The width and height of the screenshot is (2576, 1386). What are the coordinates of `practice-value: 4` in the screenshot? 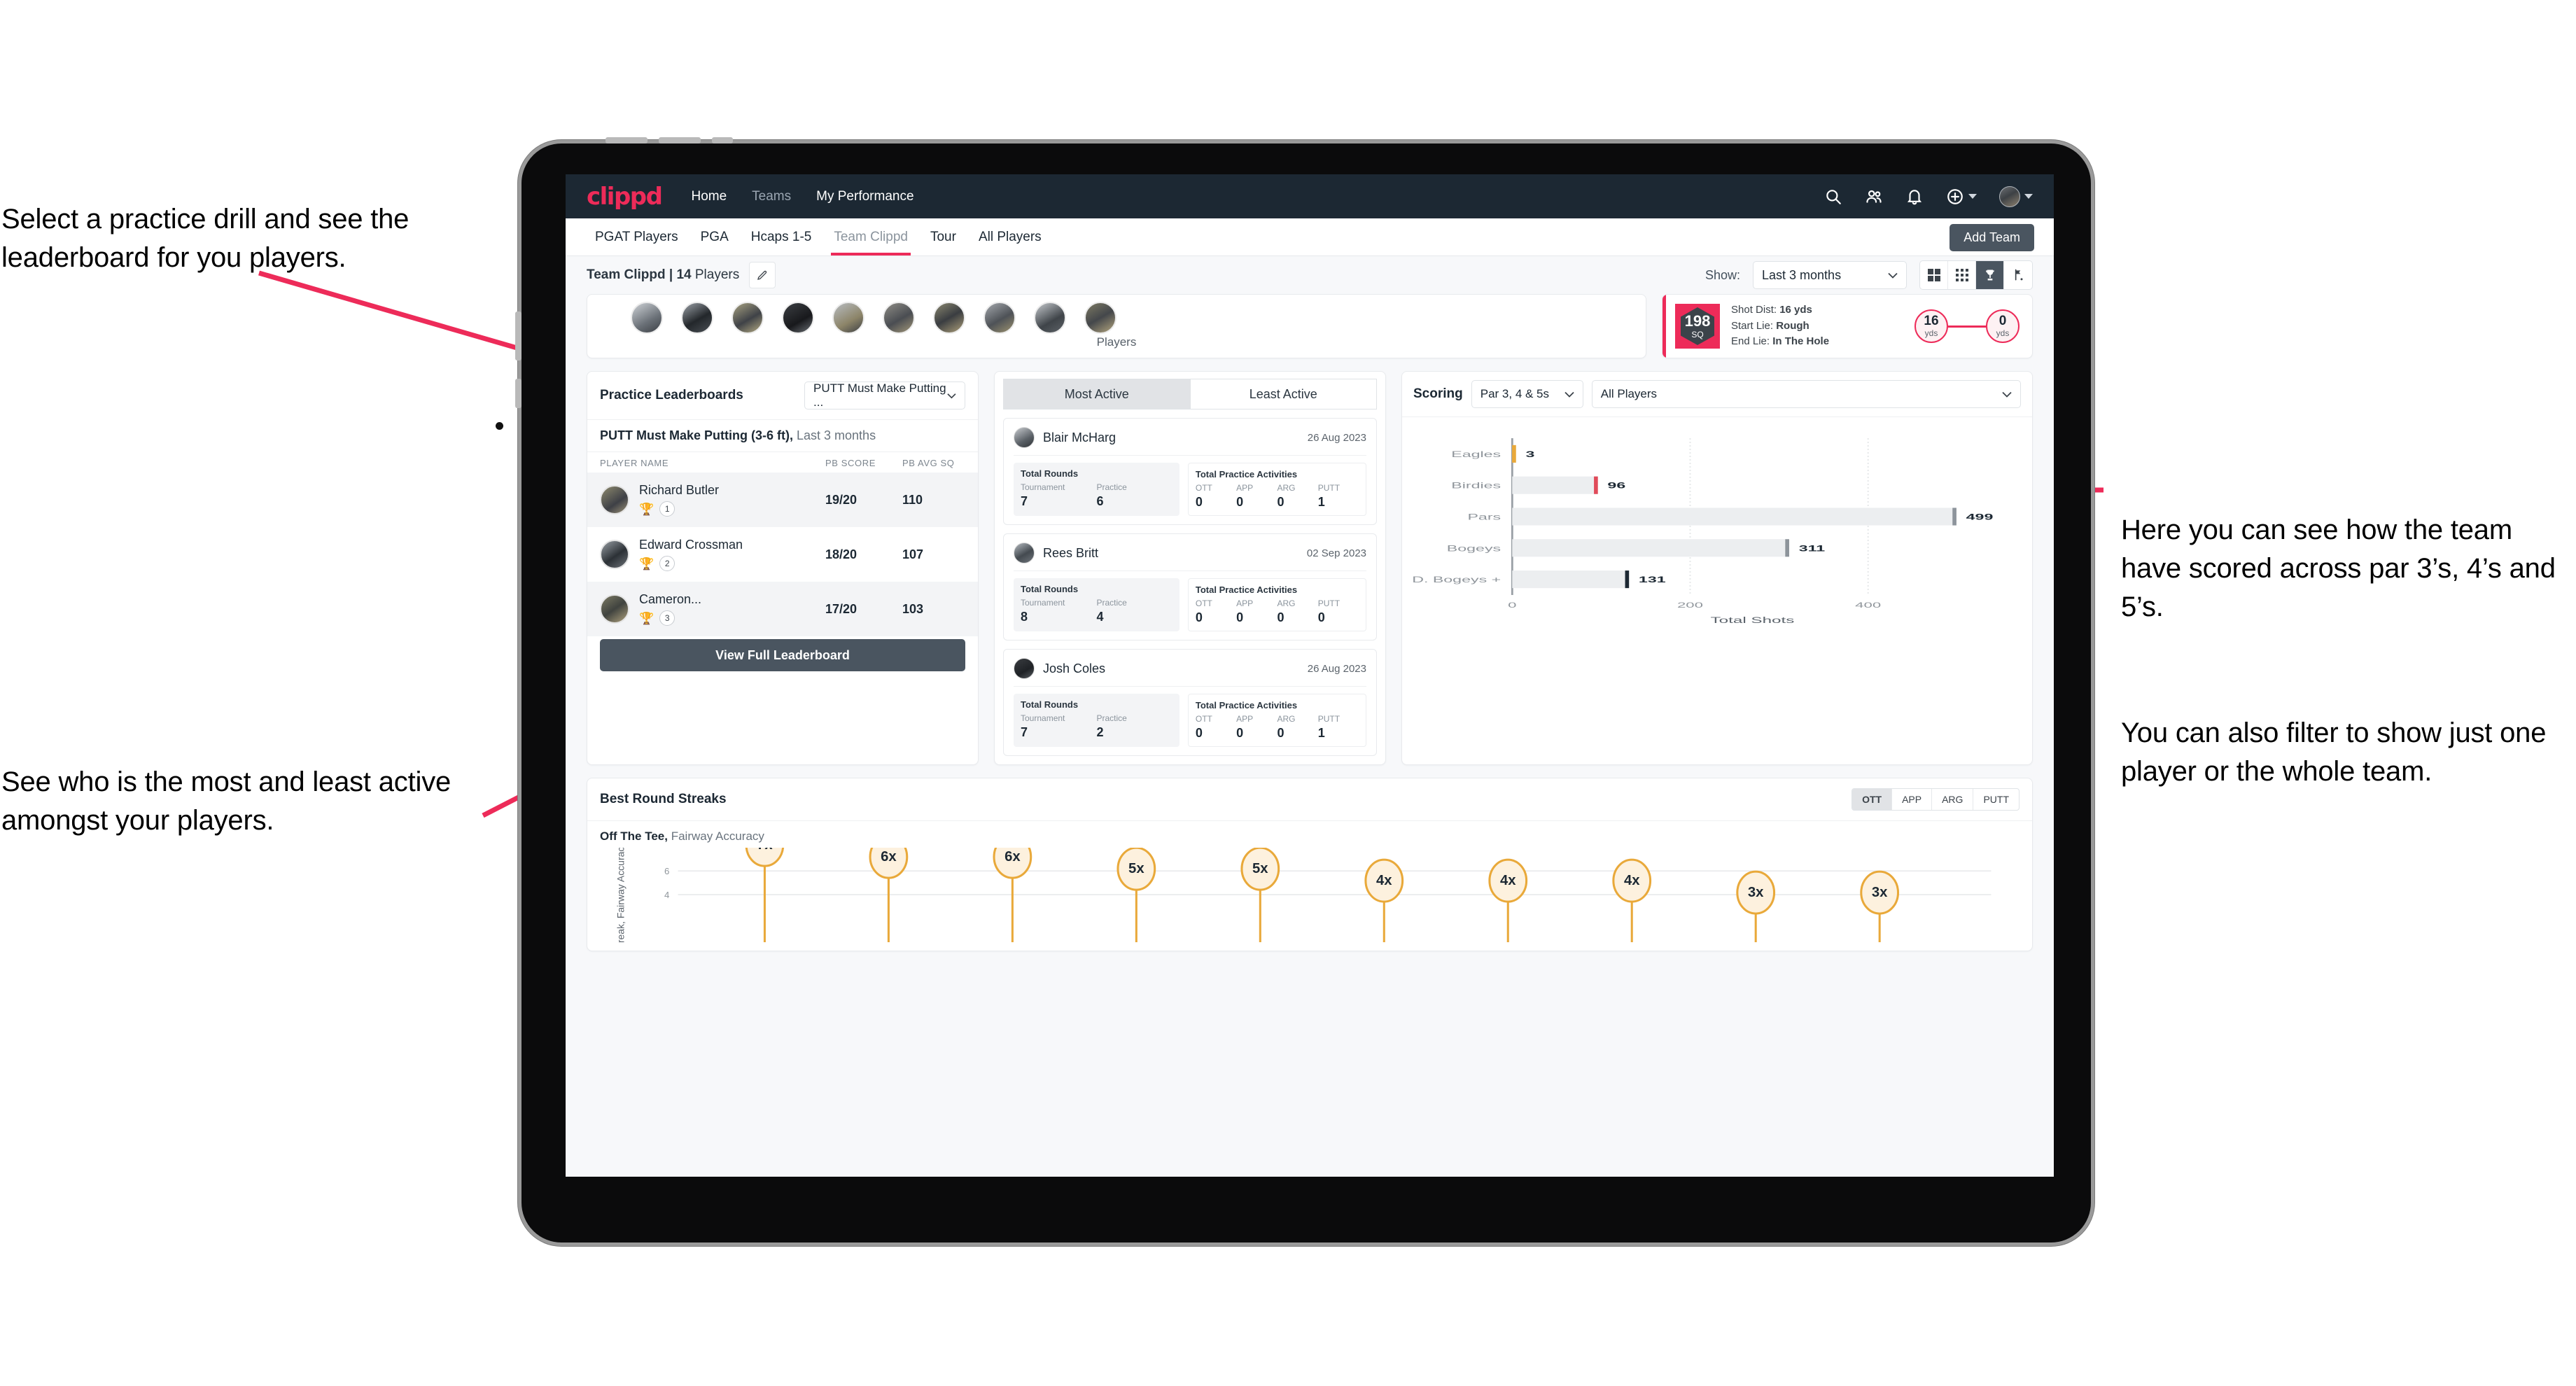 It's located at (1100, 617).